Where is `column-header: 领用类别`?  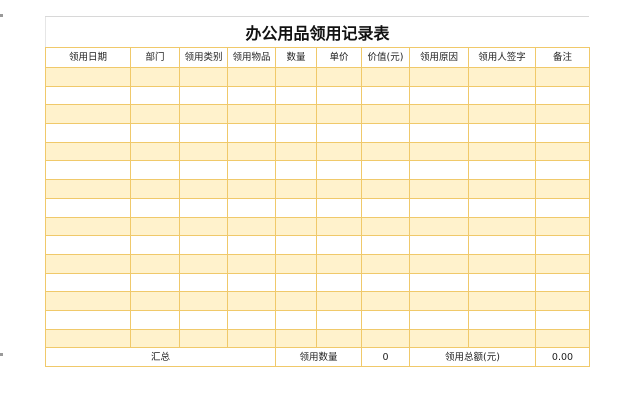
column-header: 领用类别 is located at coordinates (203, 57).